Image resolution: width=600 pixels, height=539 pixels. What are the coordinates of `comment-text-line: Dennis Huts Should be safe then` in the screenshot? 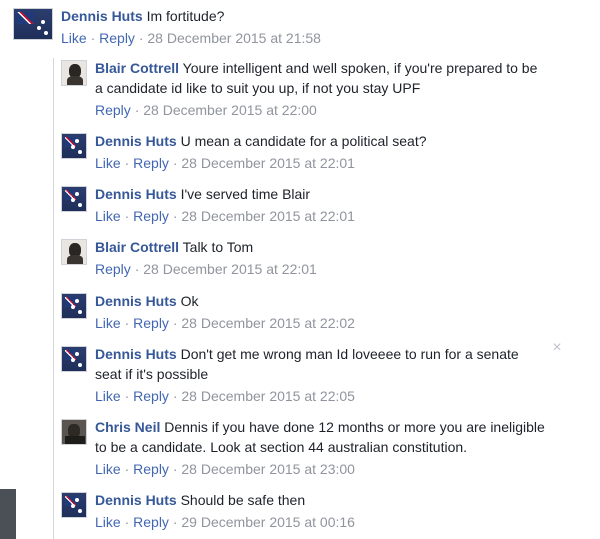 It's located at (225, 500).